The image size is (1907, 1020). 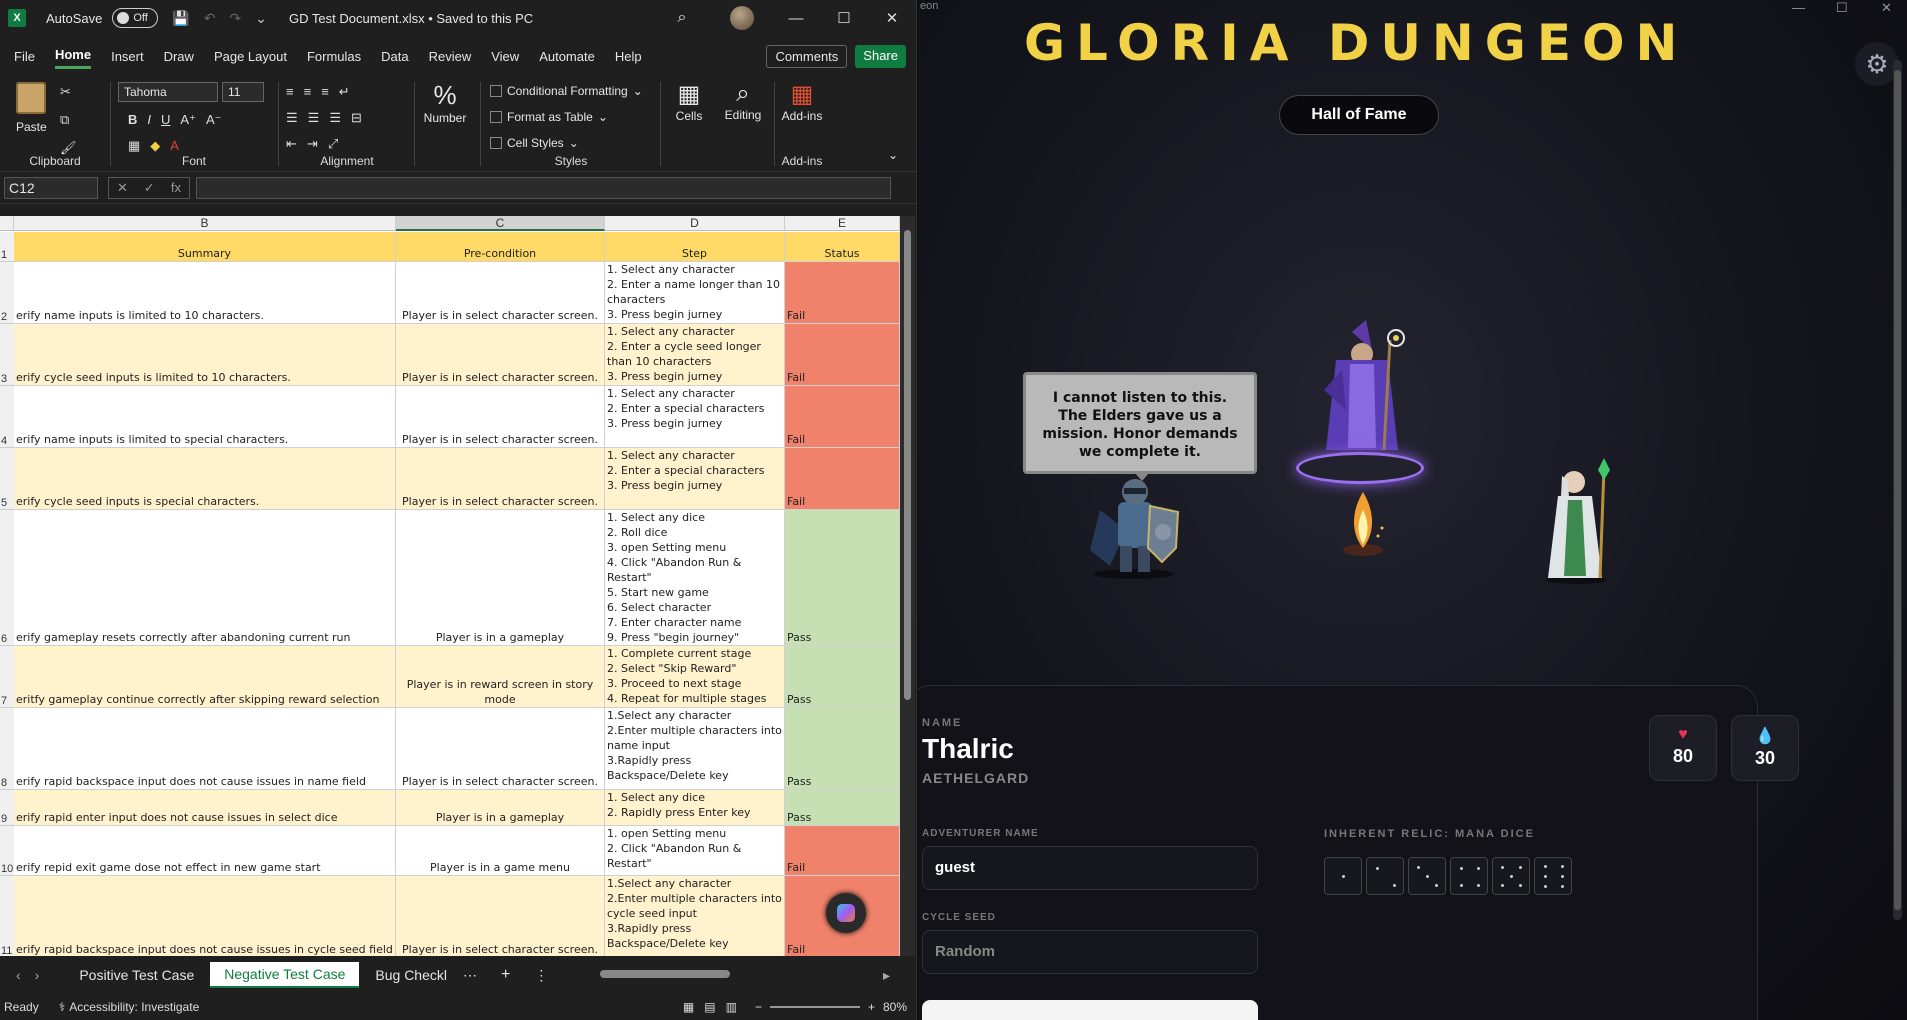 I want to click on tab-automate: Automate, so click(x=567, y=56).